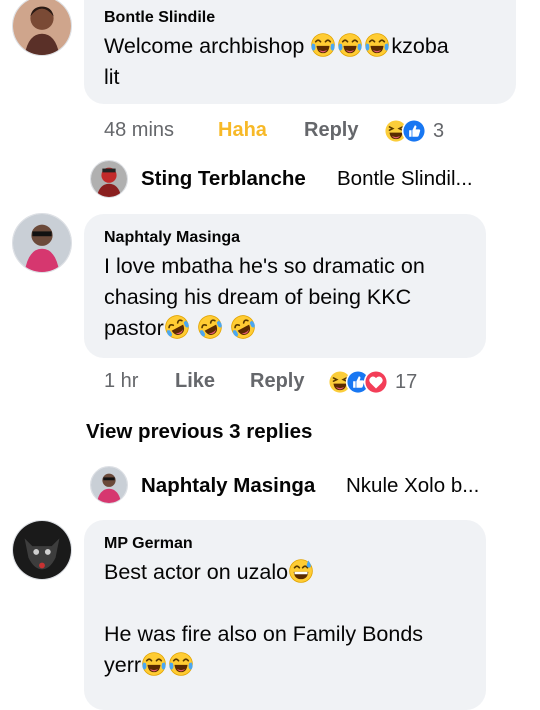 The image size is (540, 710). I want to click on like-button: Like, so click(195, 381).